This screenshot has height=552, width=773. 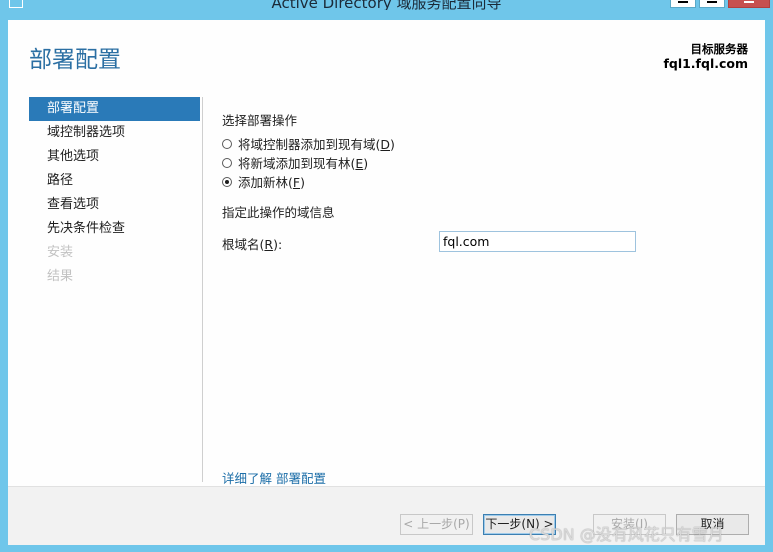 What do you see at coordinates (316, 144) in the screenshot?
I see `option-label: 将域控制器添加到现有域(D)` at bounding box center [316, 144].